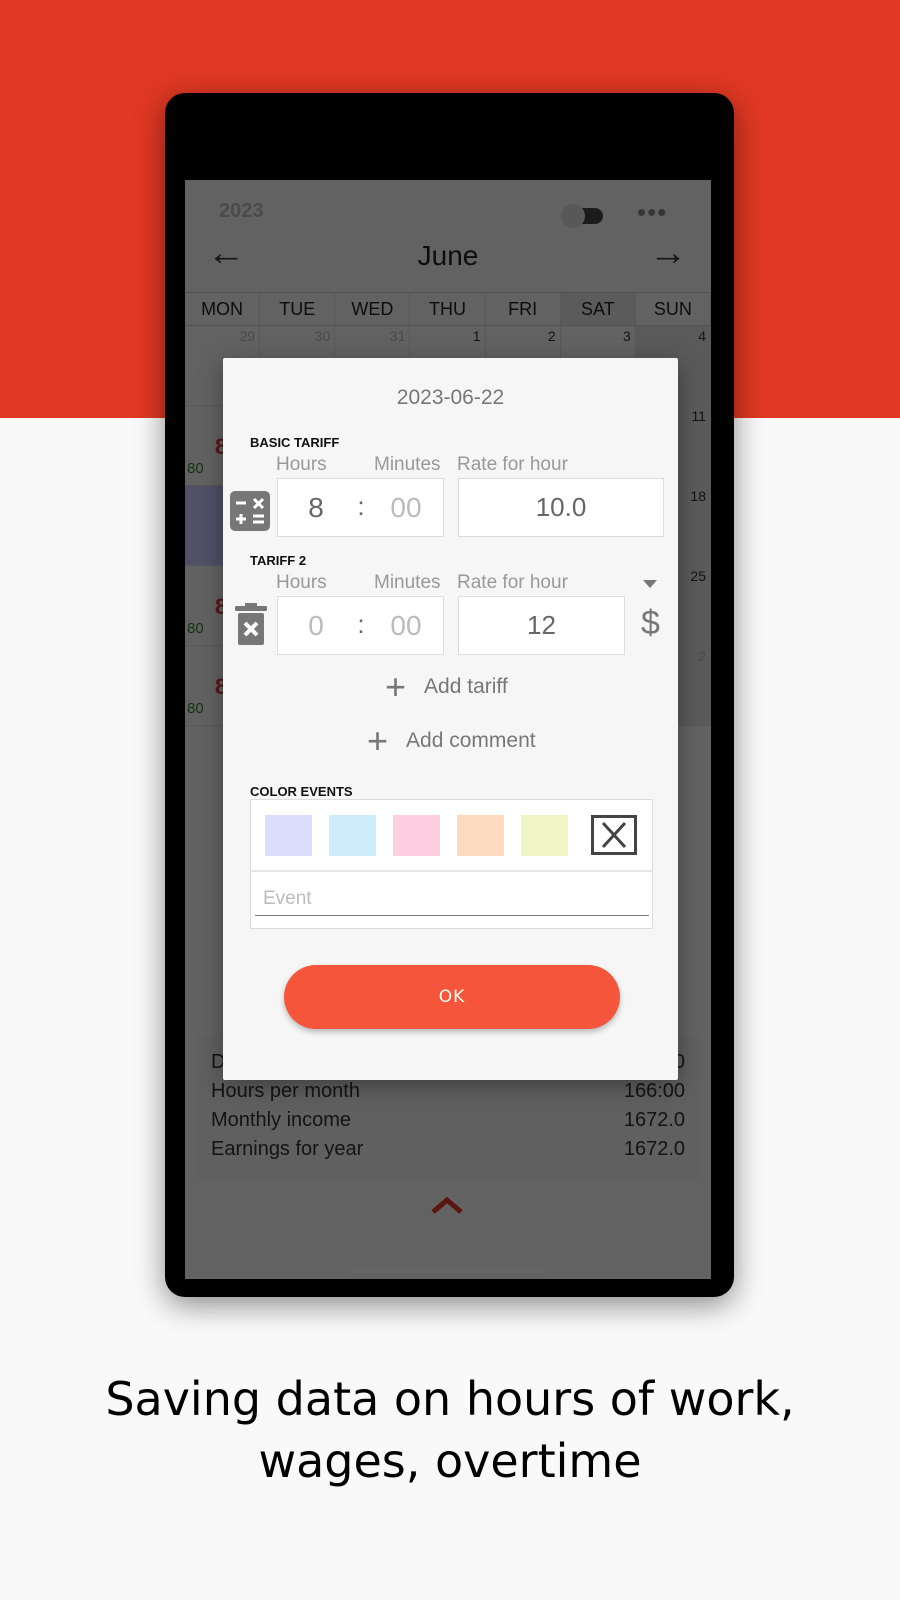  I want to click on tariff2-hours-label: Hours, so click(301, 582).